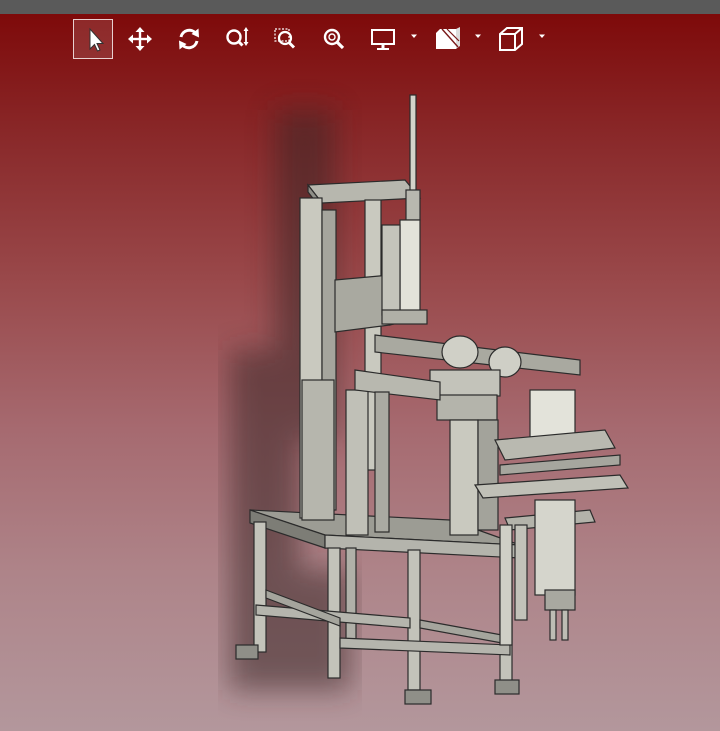  Describe the element at coordinates (360, 7) in the screenshot. I see `window-top-bar` at that location.